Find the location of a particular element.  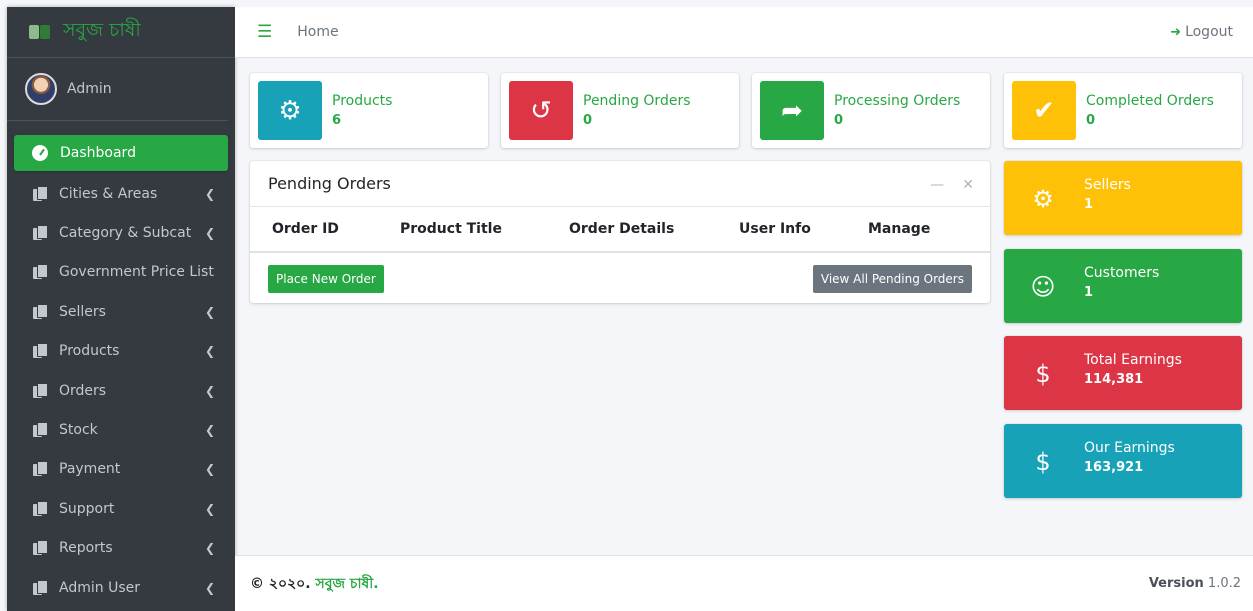

sidebar-item-label: Sellers is located at coordinates (82, 311).